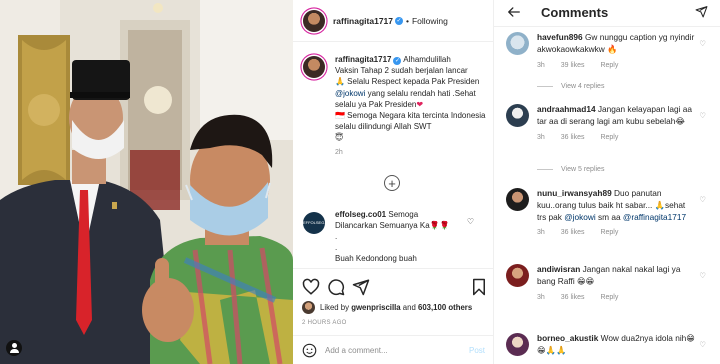 The width and height of the screenshot is (720, 364). Describe the element at coordinates (392, 116) in the screenshot. I see `caption-text: 🇮🇩 Semoga Negara kita tercinta` at that location.